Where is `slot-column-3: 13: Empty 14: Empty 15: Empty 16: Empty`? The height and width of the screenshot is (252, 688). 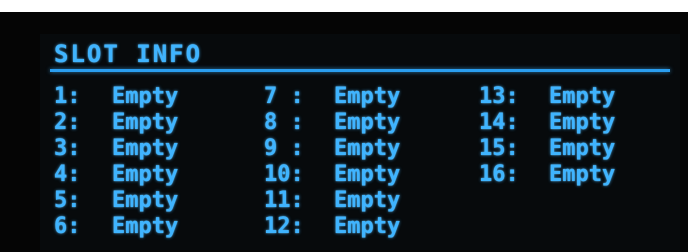 slot-column-3: 13: Empty 14: Empty 15: Empty 16: Empty is located at coordinates (579, 136).